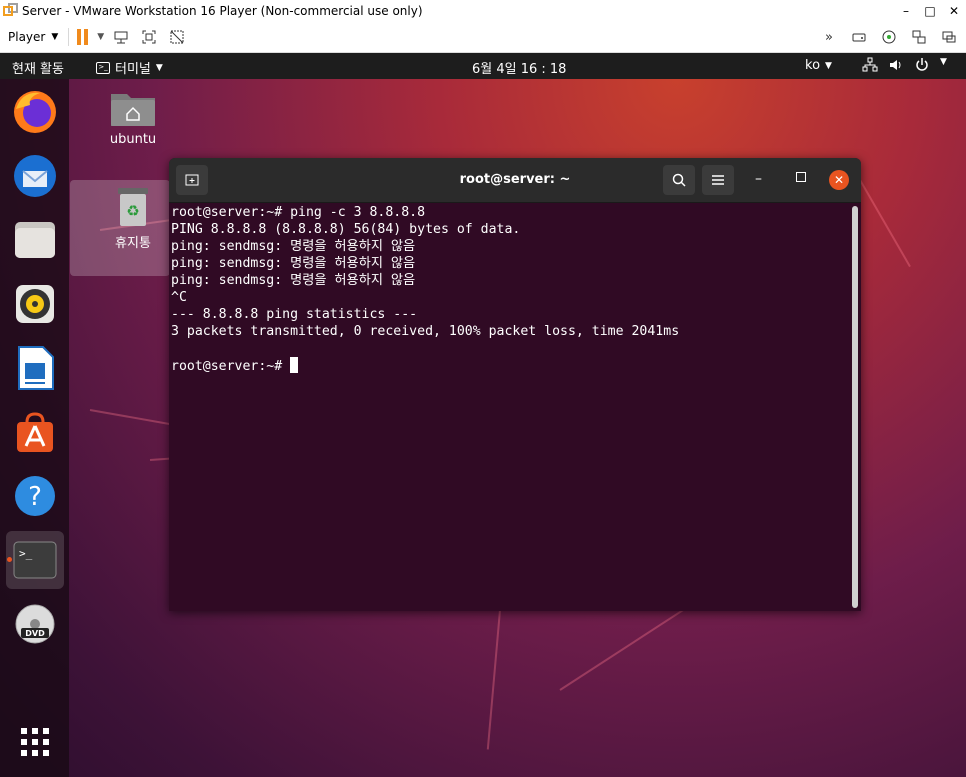 This screenshot has width=966, height=777. I want to click on terminal-icon: >_, so click(35, 560).